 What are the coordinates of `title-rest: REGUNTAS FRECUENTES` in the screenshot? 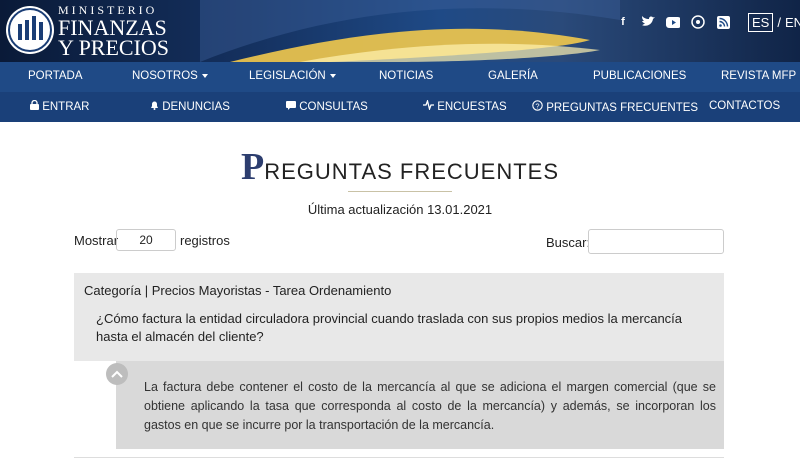 It's located at (412, 171).